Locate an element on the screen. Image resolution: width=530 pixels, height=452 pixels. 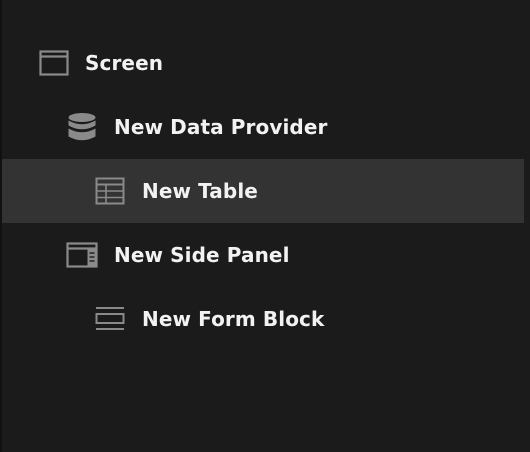
tree-item-screen: Screen is located at coordinates (263, 63).